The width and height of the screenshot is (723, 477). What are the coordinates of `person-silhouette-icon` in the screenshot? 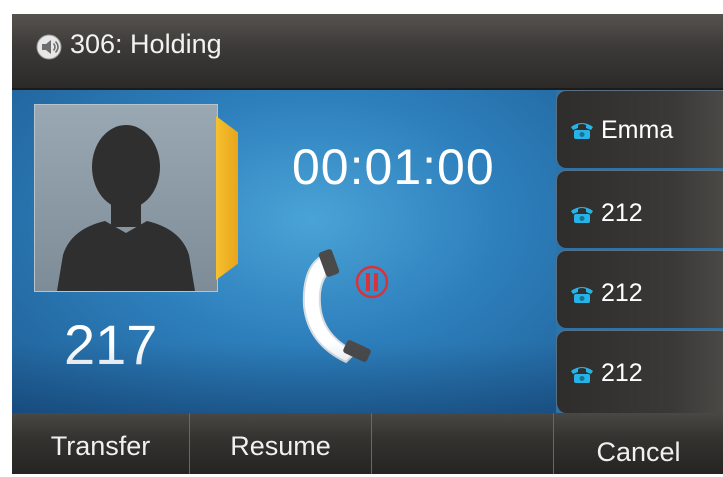 It's located at (126, 208).